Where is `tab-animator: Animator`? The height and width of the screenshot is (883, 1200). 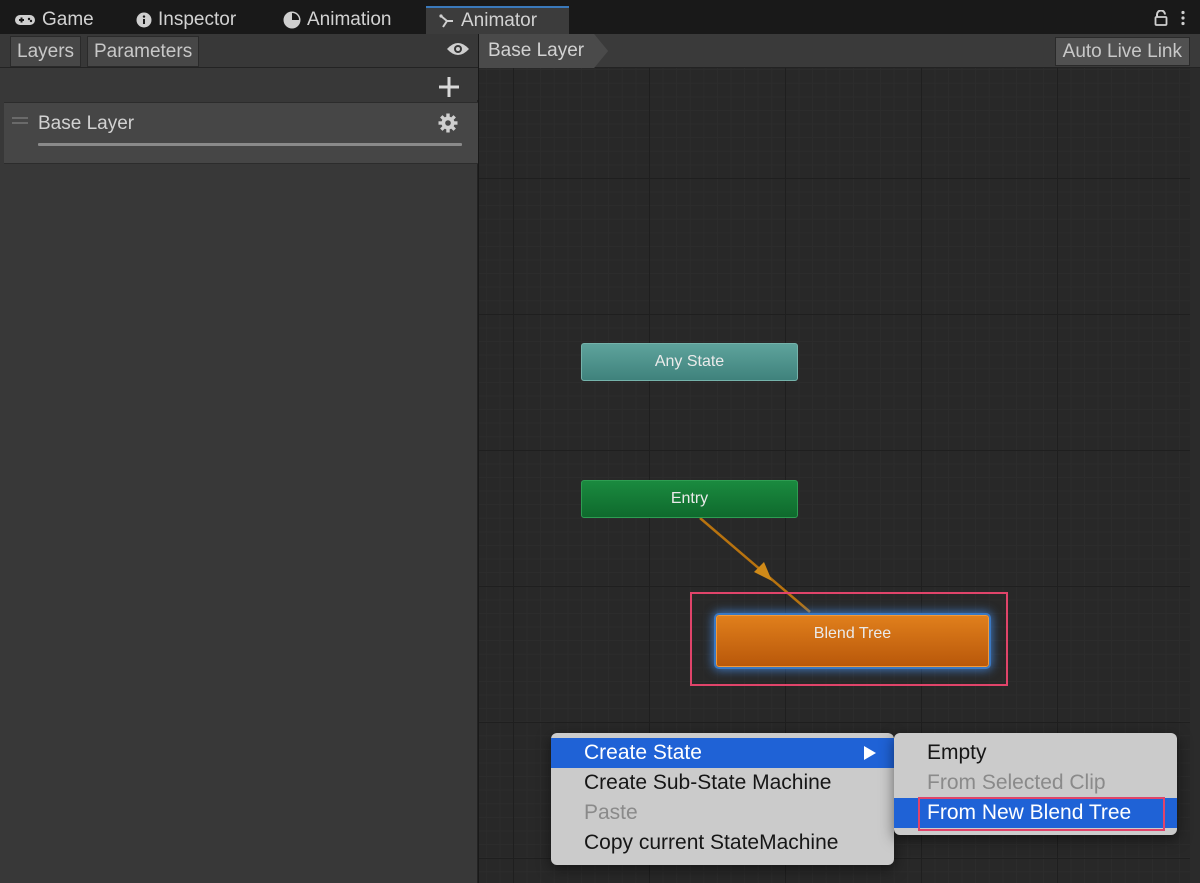
tab-animator: Animator is located at coordinates (497, 20).